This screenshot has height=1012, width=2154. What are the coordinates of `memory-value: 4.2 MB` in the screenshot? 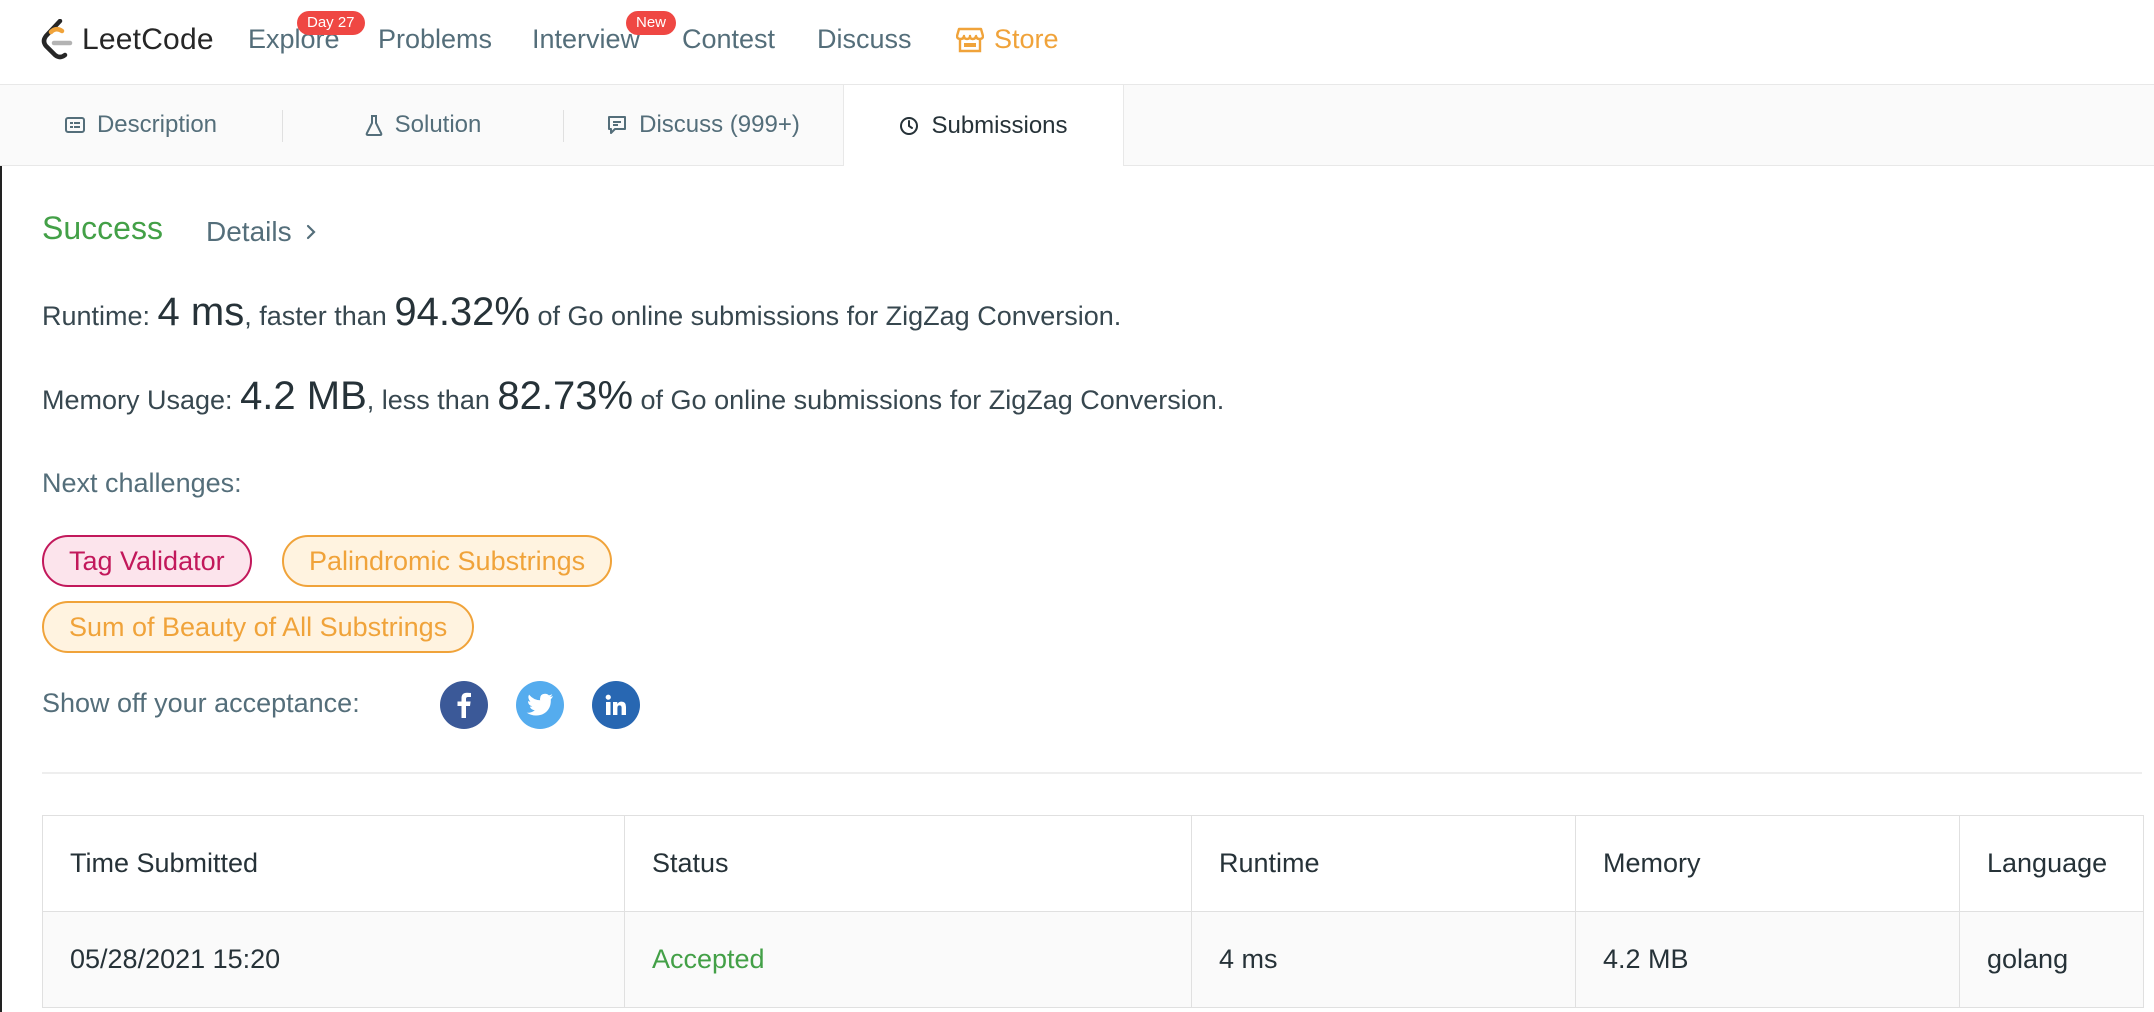 It's located at (303, 396).